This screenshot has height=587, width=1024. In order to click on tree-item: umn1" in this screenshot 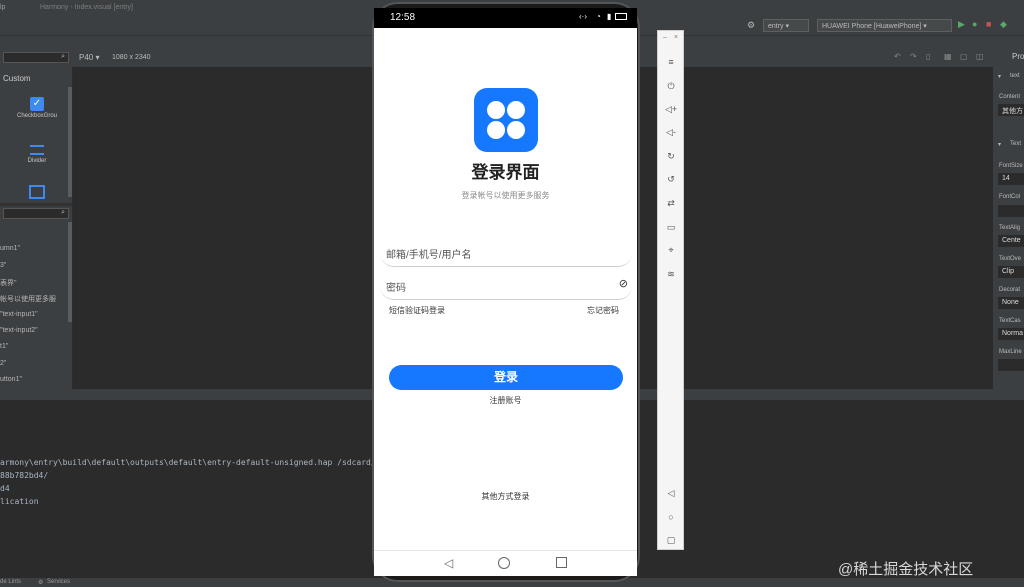, I will do `click(10, 248)`.